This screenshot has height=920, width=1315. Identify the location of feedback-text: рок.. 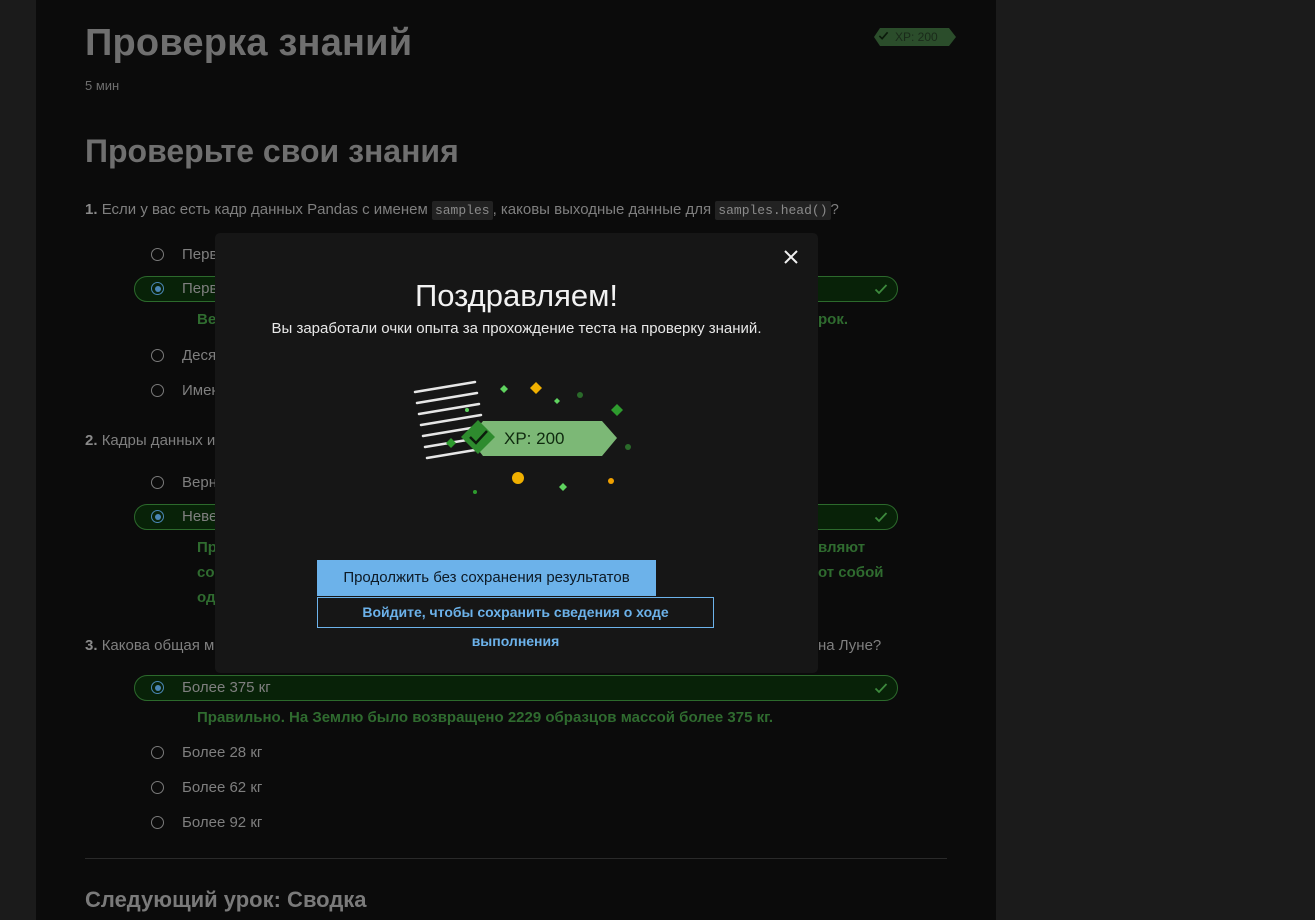
(833, 319).